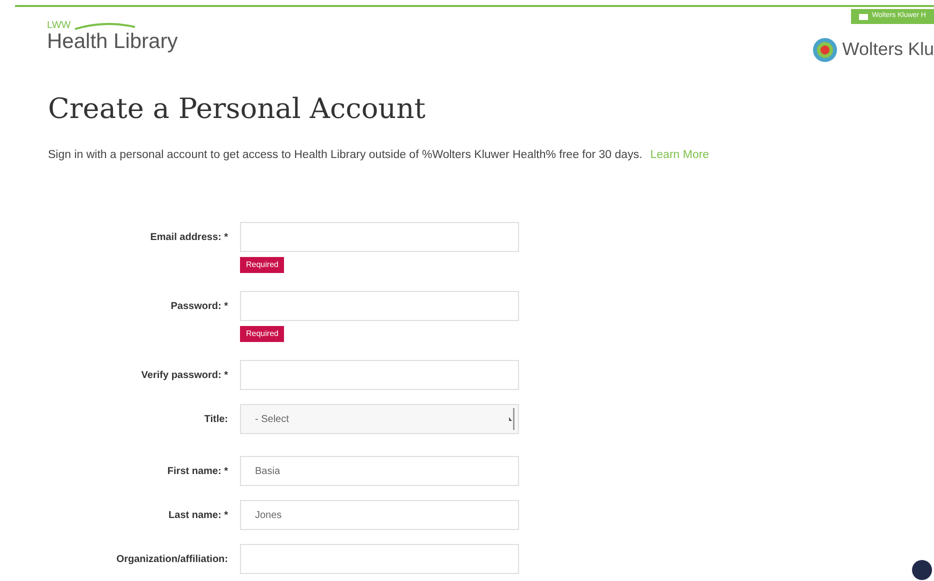 Image resolution: width=934 pixels, height=581 pixels. Describe the element at coordinates (379, 515) in the screenshot. I see `input-field: Jones` at that location.